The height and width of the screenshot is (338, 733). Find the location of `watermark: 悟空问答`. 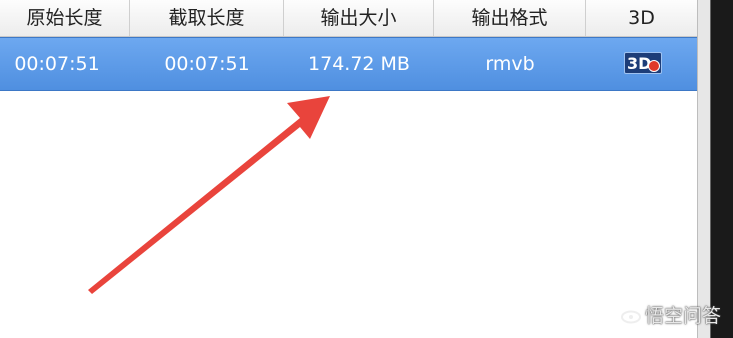

watermark: 悟空问答 is located at coordinates (670, 314).